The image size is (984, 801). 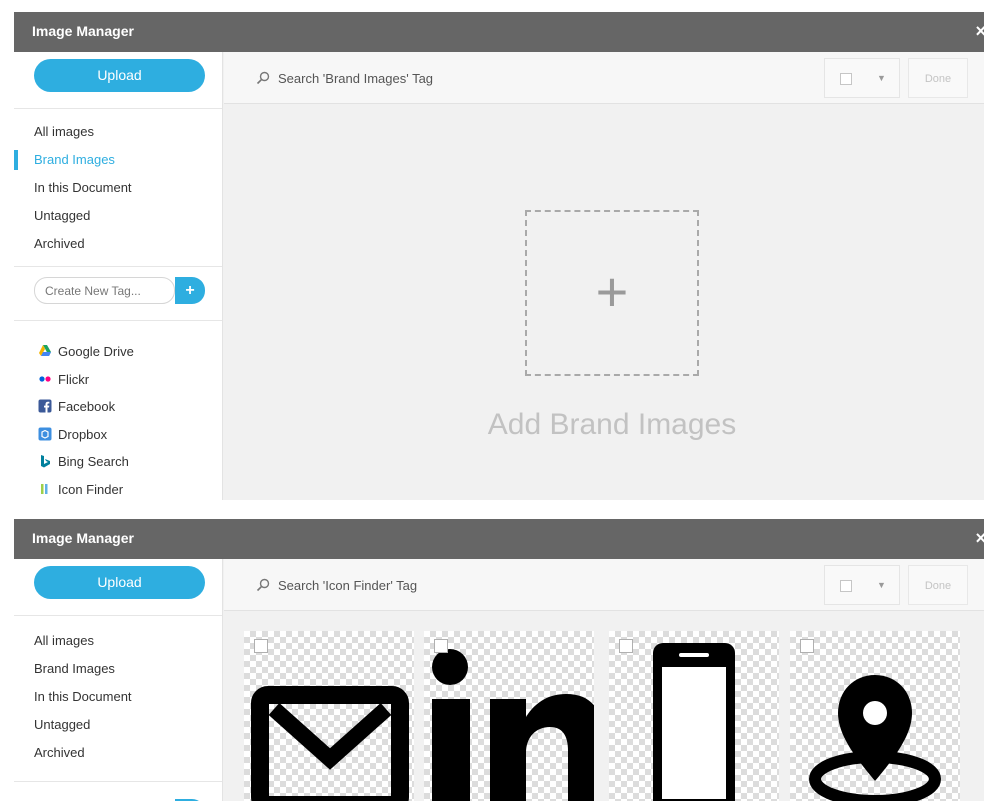 I want to click on source-label: Bing Search, so click(x=93, y=461).